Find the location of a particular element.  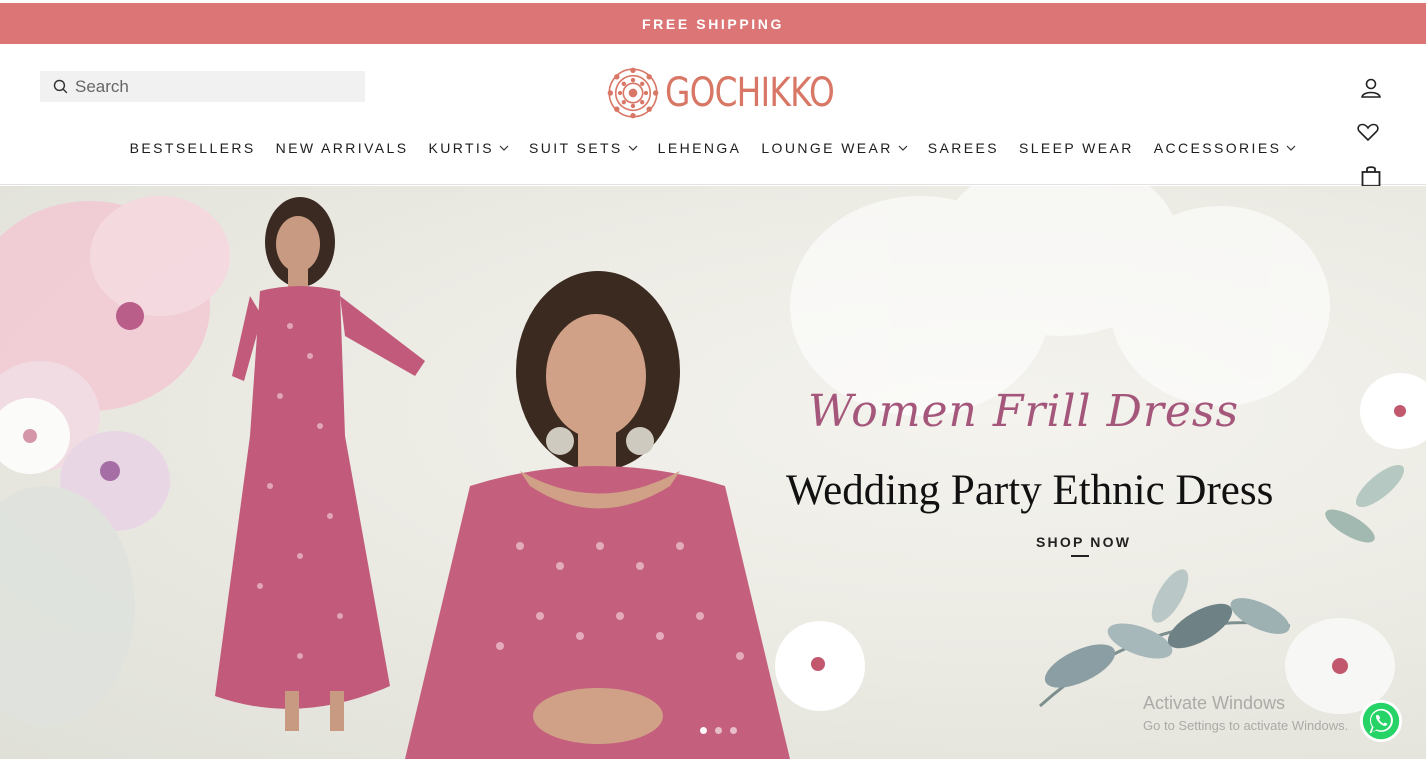

nav-item-new-arrivals: NEW ARRIVALS is located at coordinates (342, 148).